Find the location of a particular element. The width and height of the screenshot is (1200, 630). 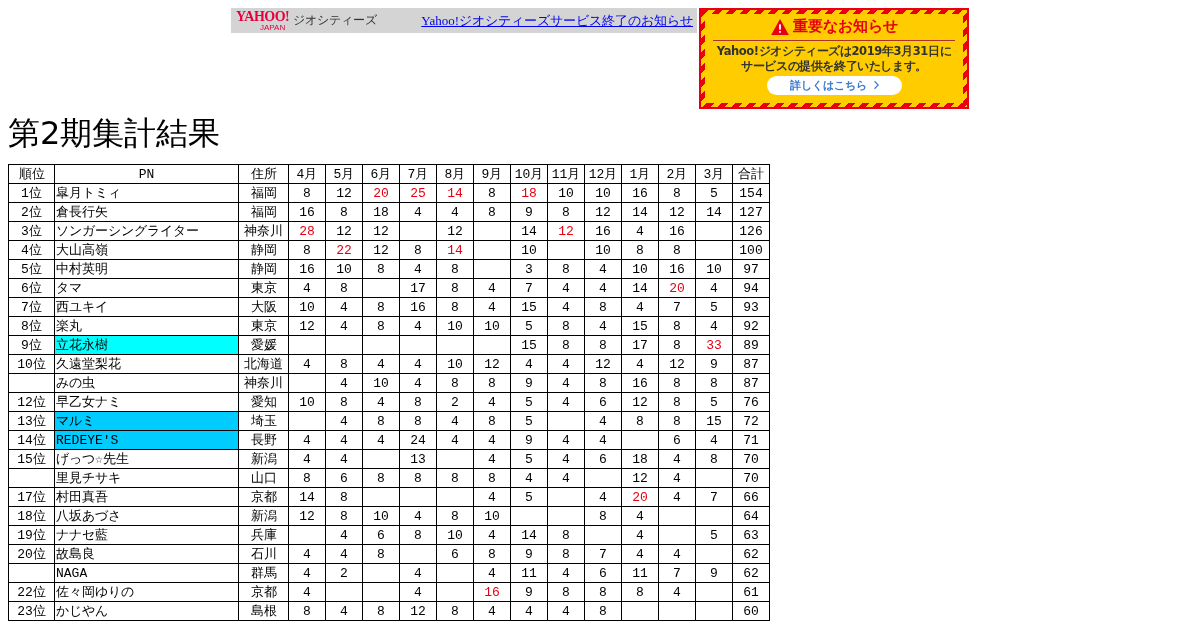

score-cell: 17 is located at coordinates (640, 345).